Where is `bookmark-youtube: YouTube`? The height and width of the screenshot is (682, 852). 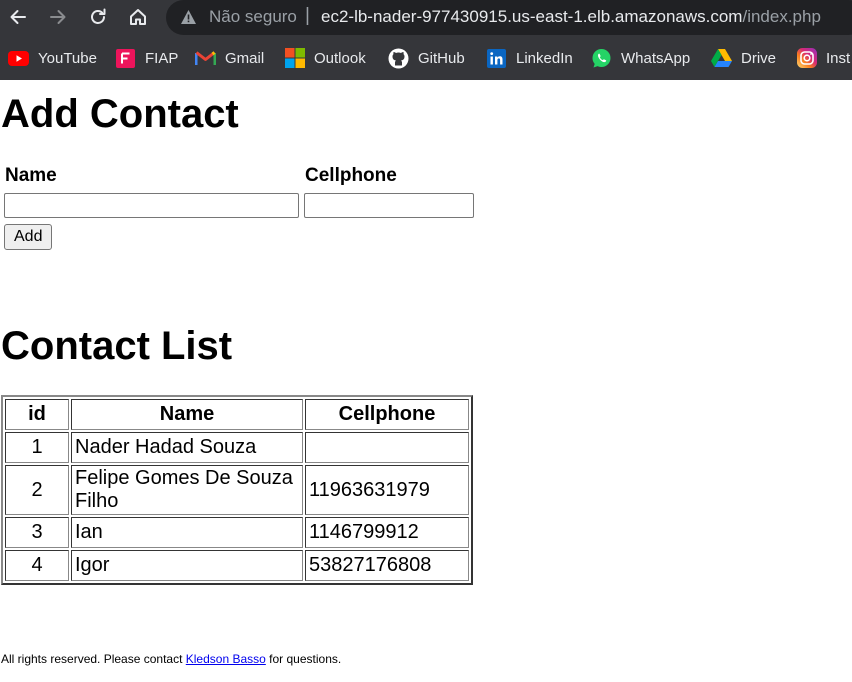 bookmark-youtube: YouTube is located at coordinates (52, 58).